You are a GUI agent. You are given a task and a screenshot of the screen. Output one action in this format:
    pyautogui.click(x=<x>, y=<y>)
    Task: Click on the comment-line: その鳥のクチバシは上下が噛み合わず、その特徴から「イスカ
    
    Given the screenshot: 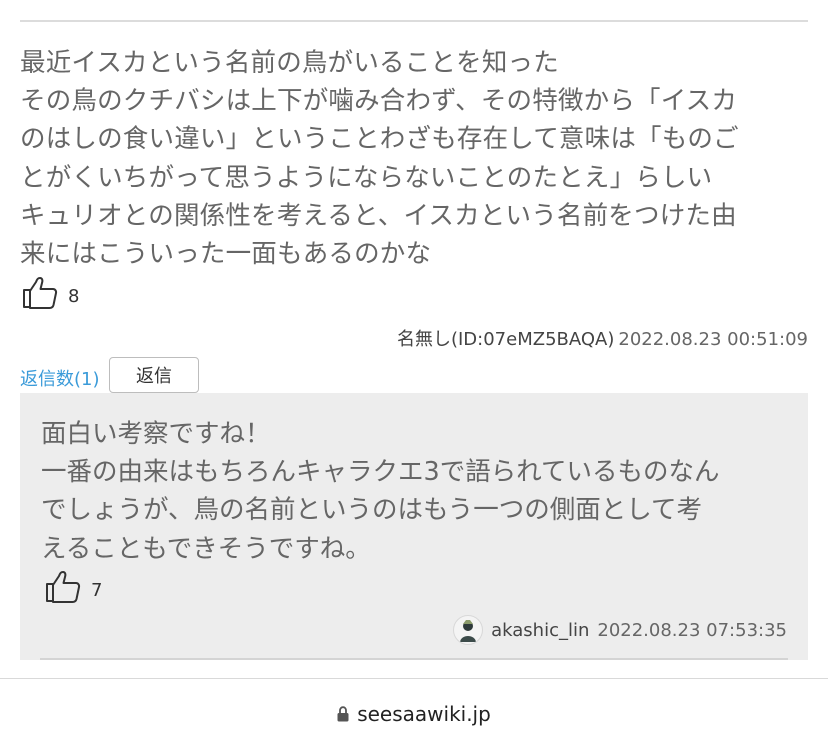 What is the action you would take?
    pyautogui.click(x=379, y=101)
    